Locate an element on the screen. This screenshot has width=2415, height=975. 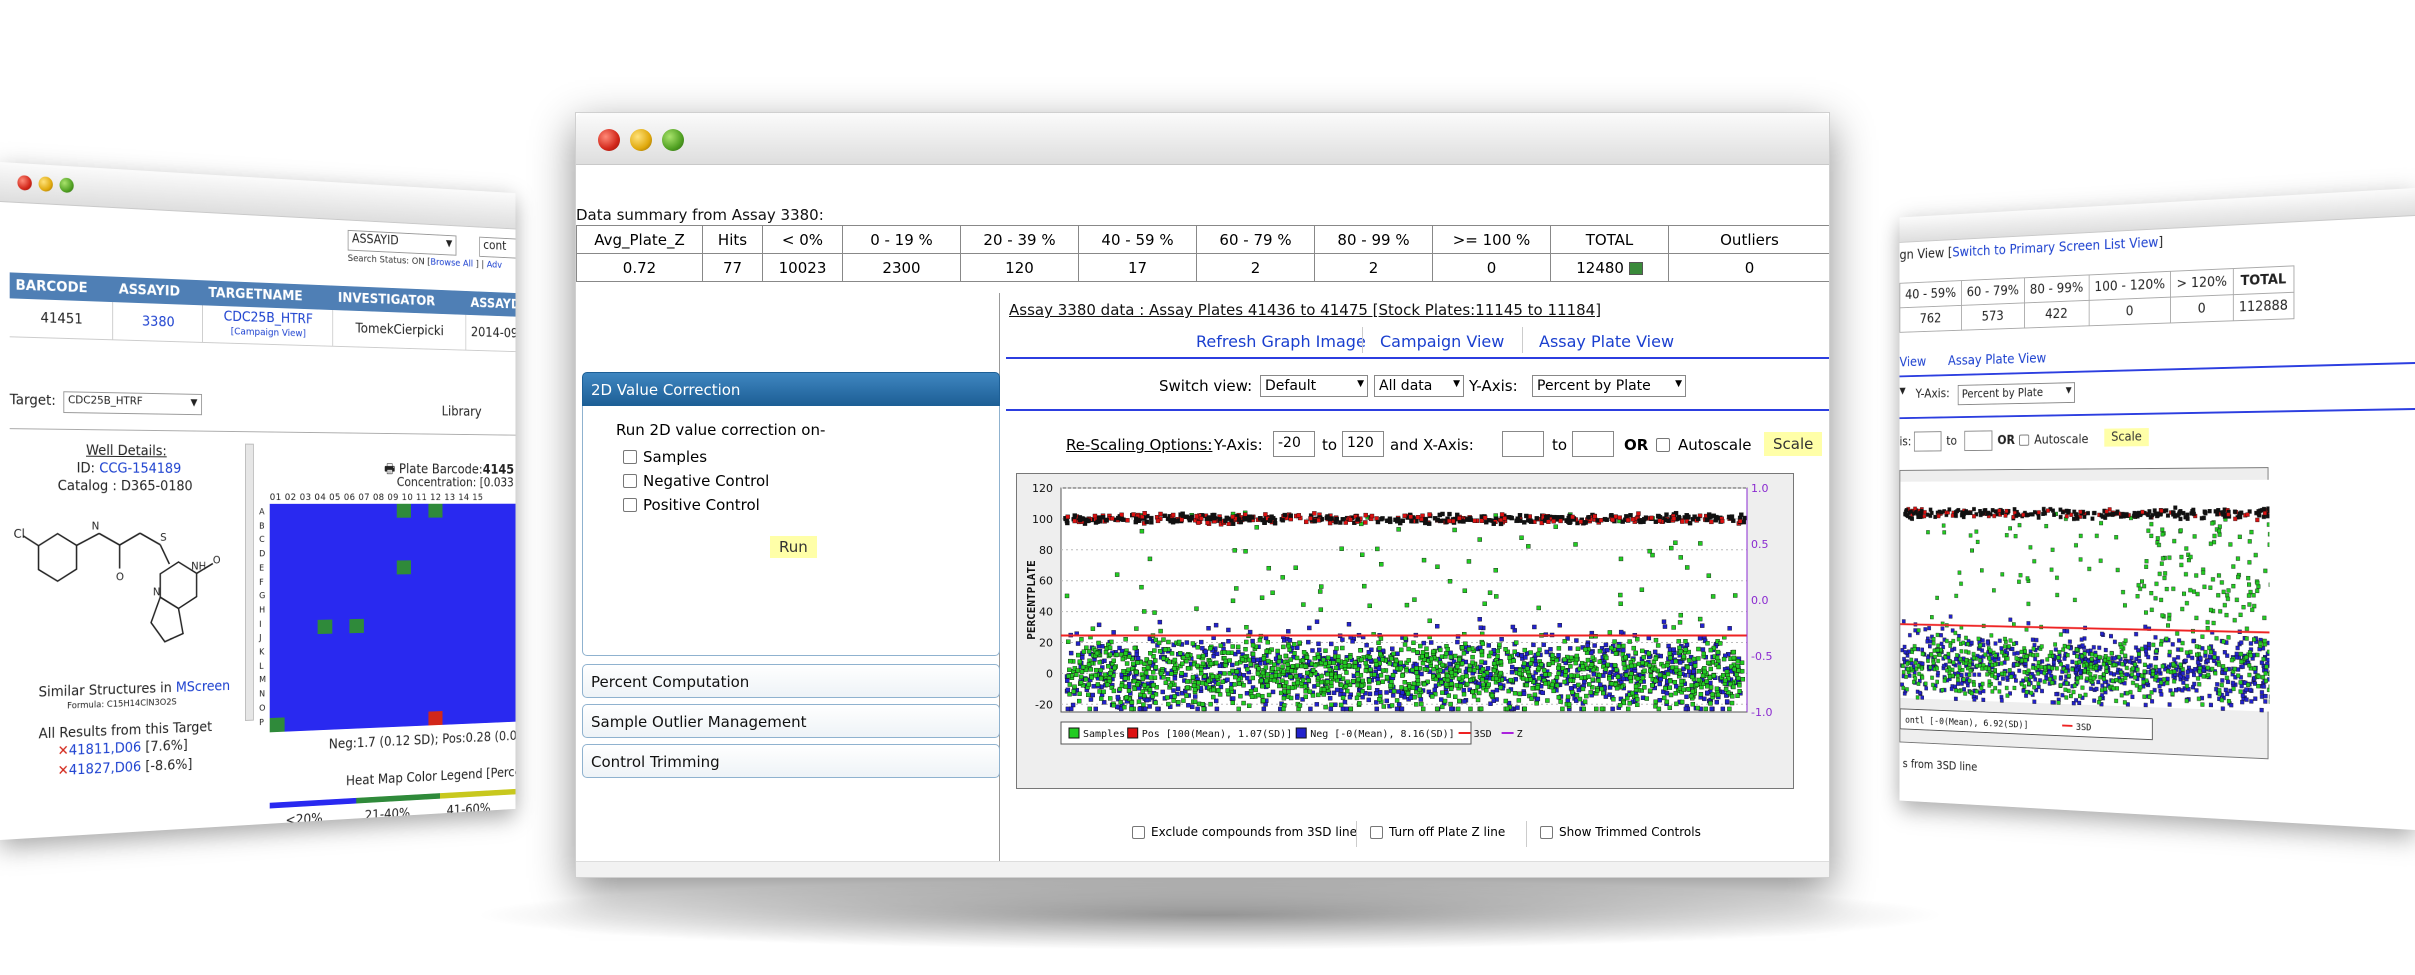
positive-control-checkbox is located at coordinates (630, 505).